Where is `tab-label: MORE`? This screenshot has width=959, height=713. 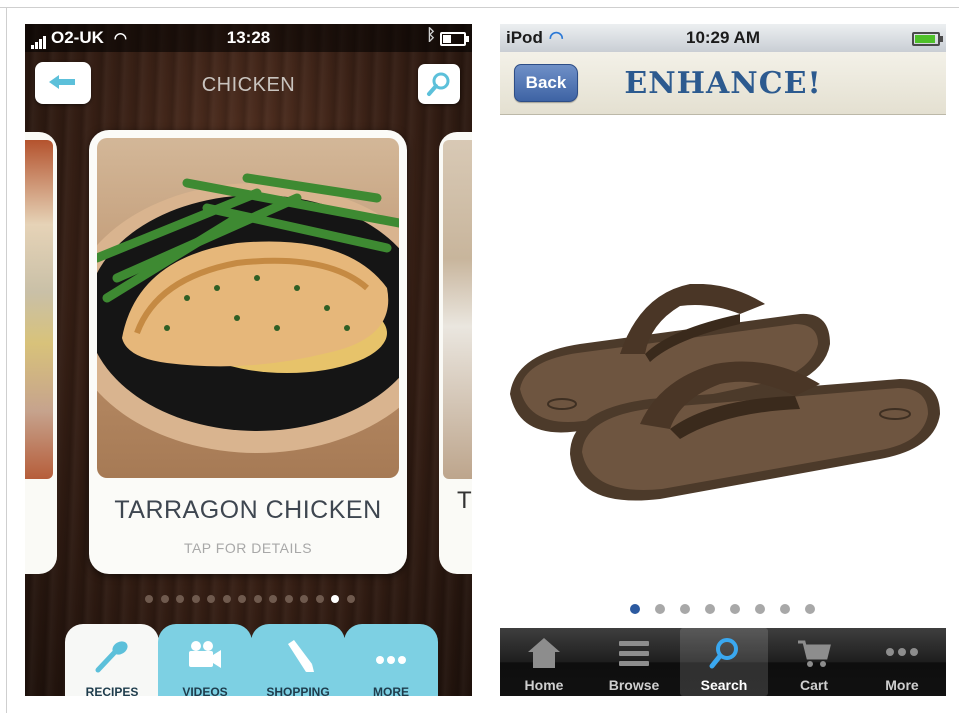 tab-label: MORE is located at coordinates (391, 690).